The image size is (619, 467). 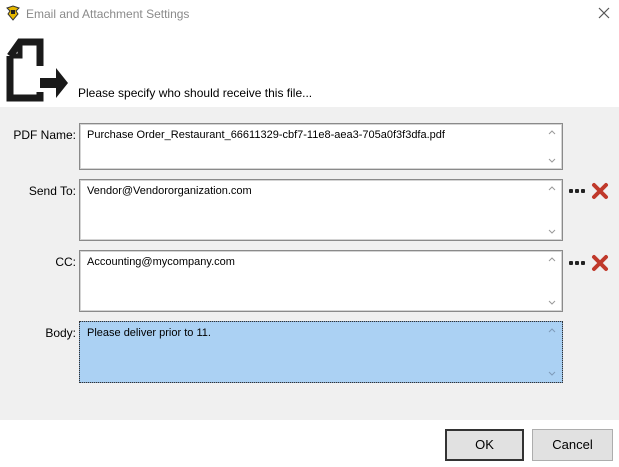 I want to click on cancel-button: Cancel, so click(x=572, y=445).